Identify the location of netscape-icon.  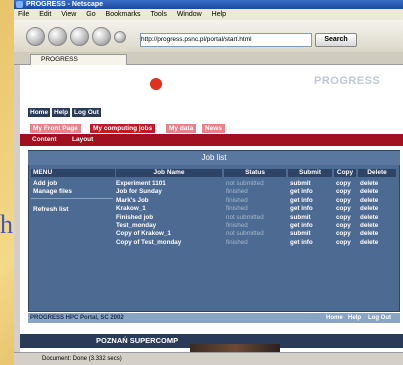
(19, 4).